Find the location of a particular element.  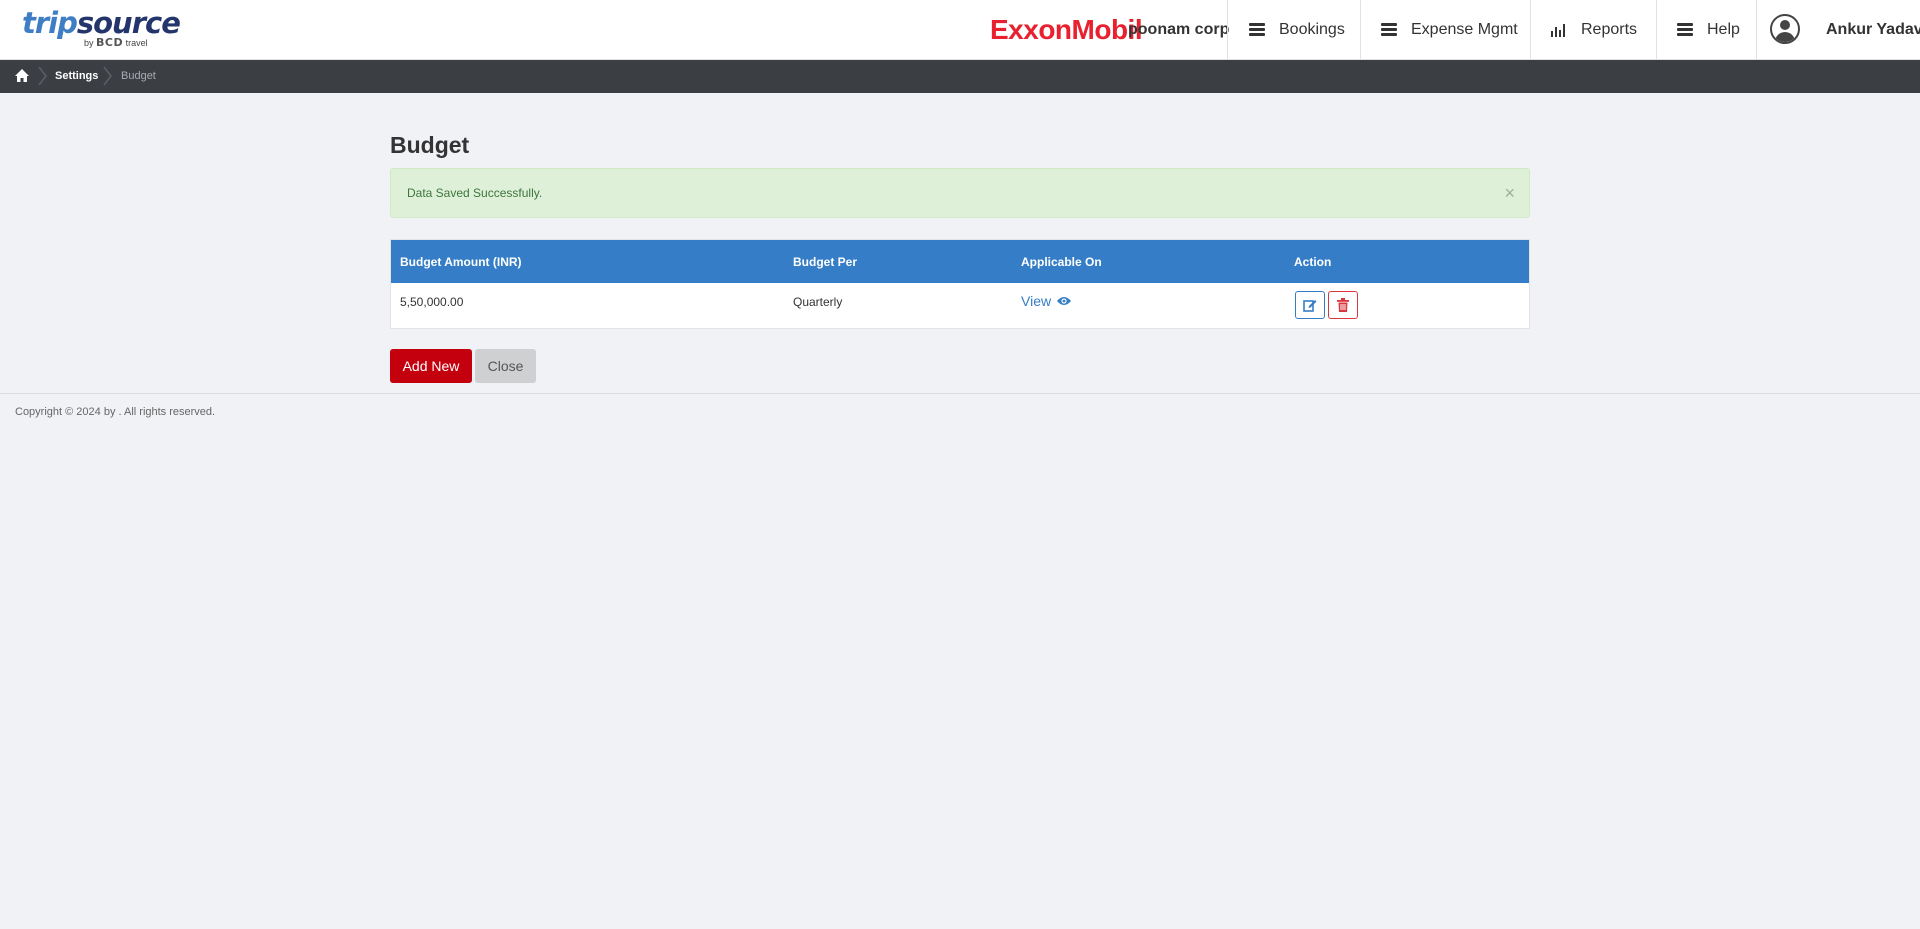

edit-icon is located at coordinates (1310, 306).